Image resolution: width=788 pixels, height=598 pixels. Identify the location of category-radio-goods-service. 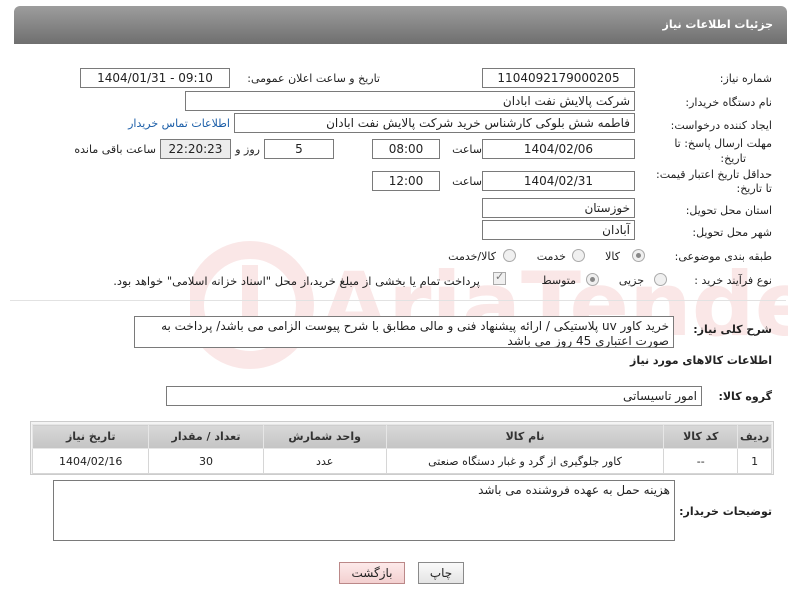
(509, 255).